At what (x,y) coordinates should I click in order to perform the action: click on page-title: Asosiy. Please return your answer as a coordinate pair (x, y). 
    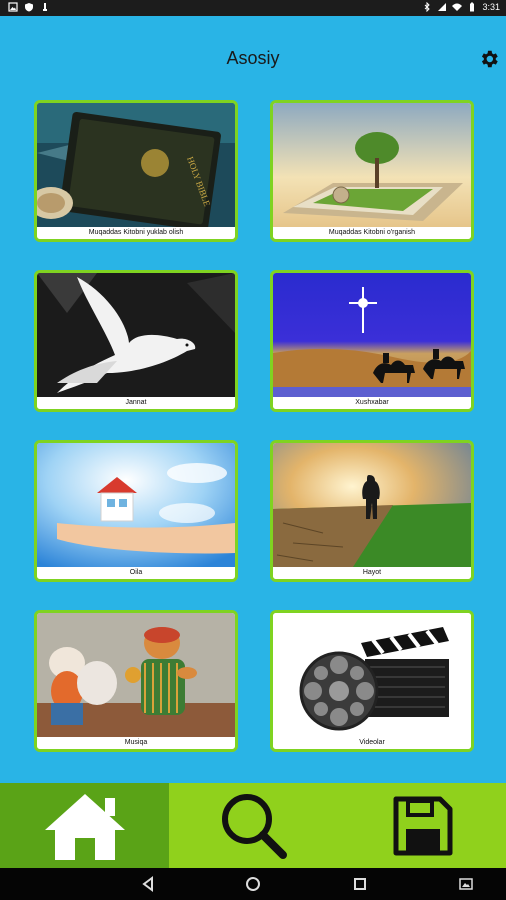
    Looking at the image, I should click on (253, 58).